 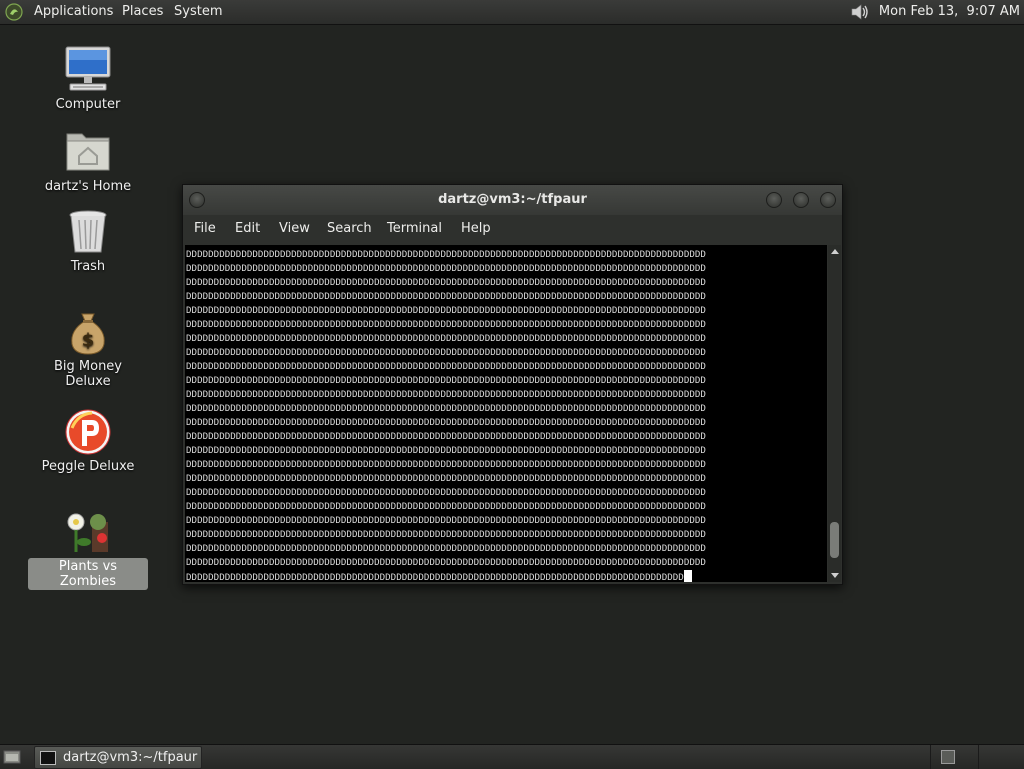 I want to click on gnome-foot-icon, so click(x=14, y=12).